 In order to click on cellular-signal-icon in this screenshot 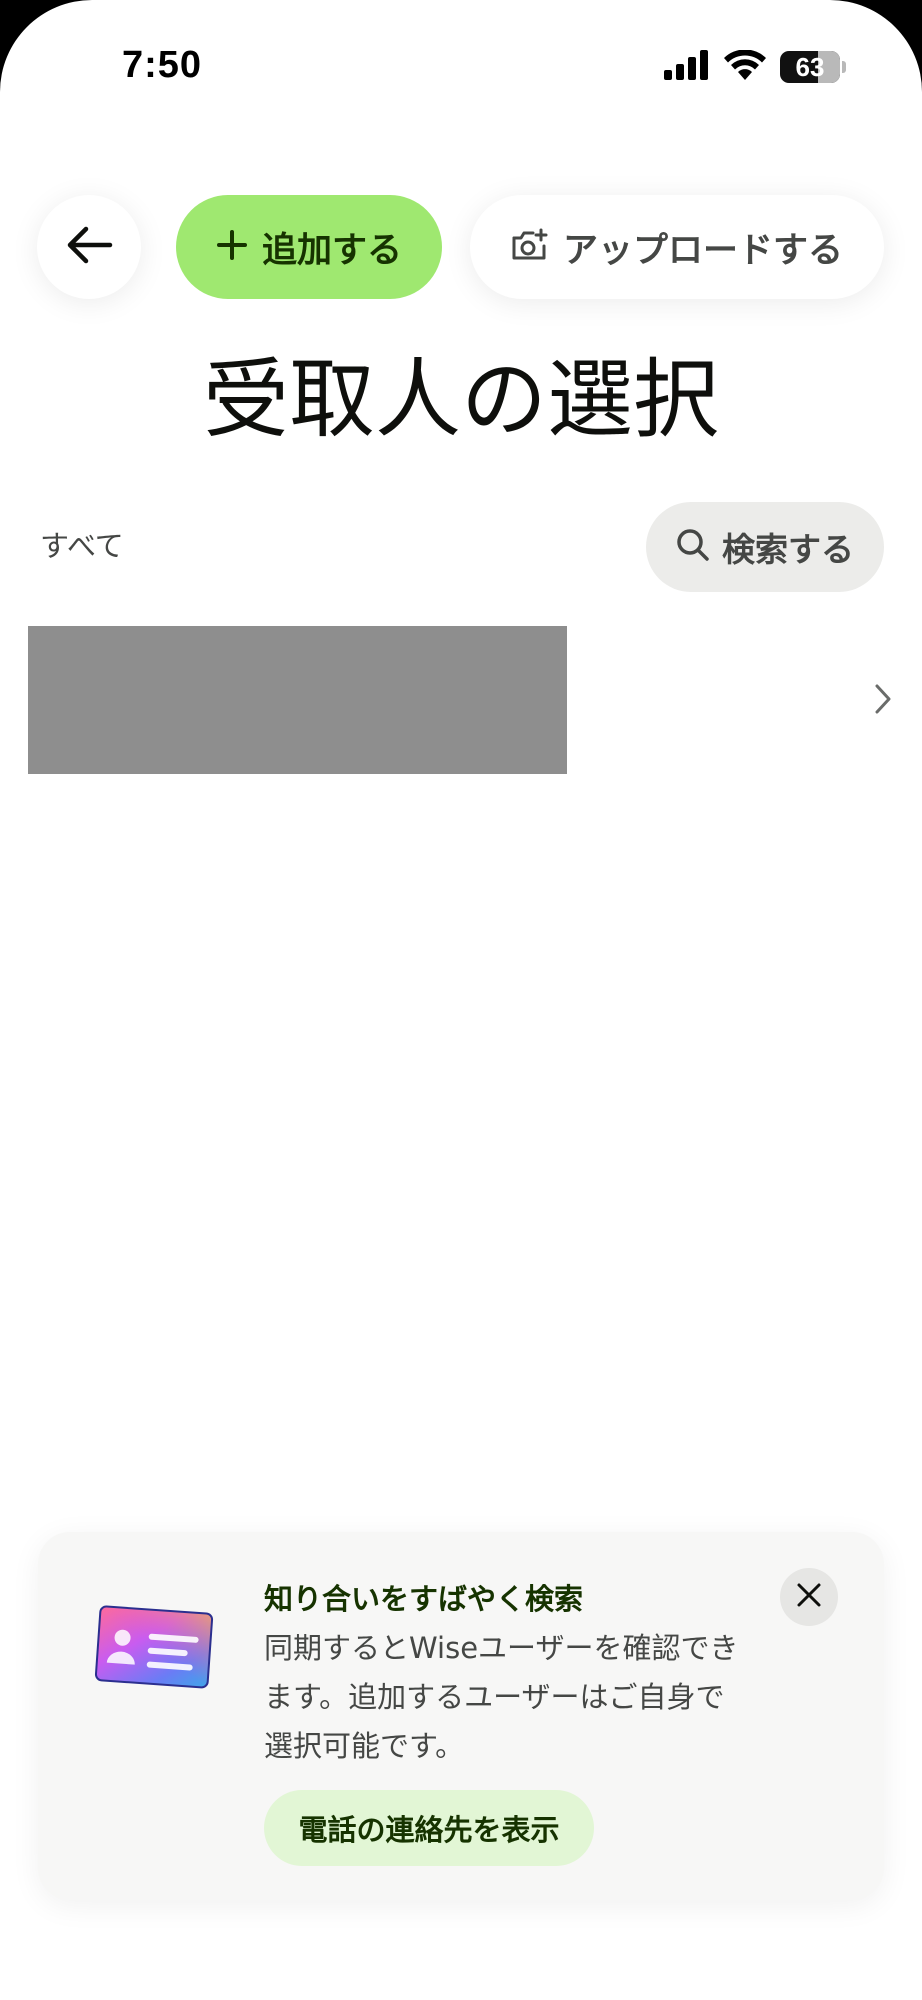, I will do `click(687, 67)`.